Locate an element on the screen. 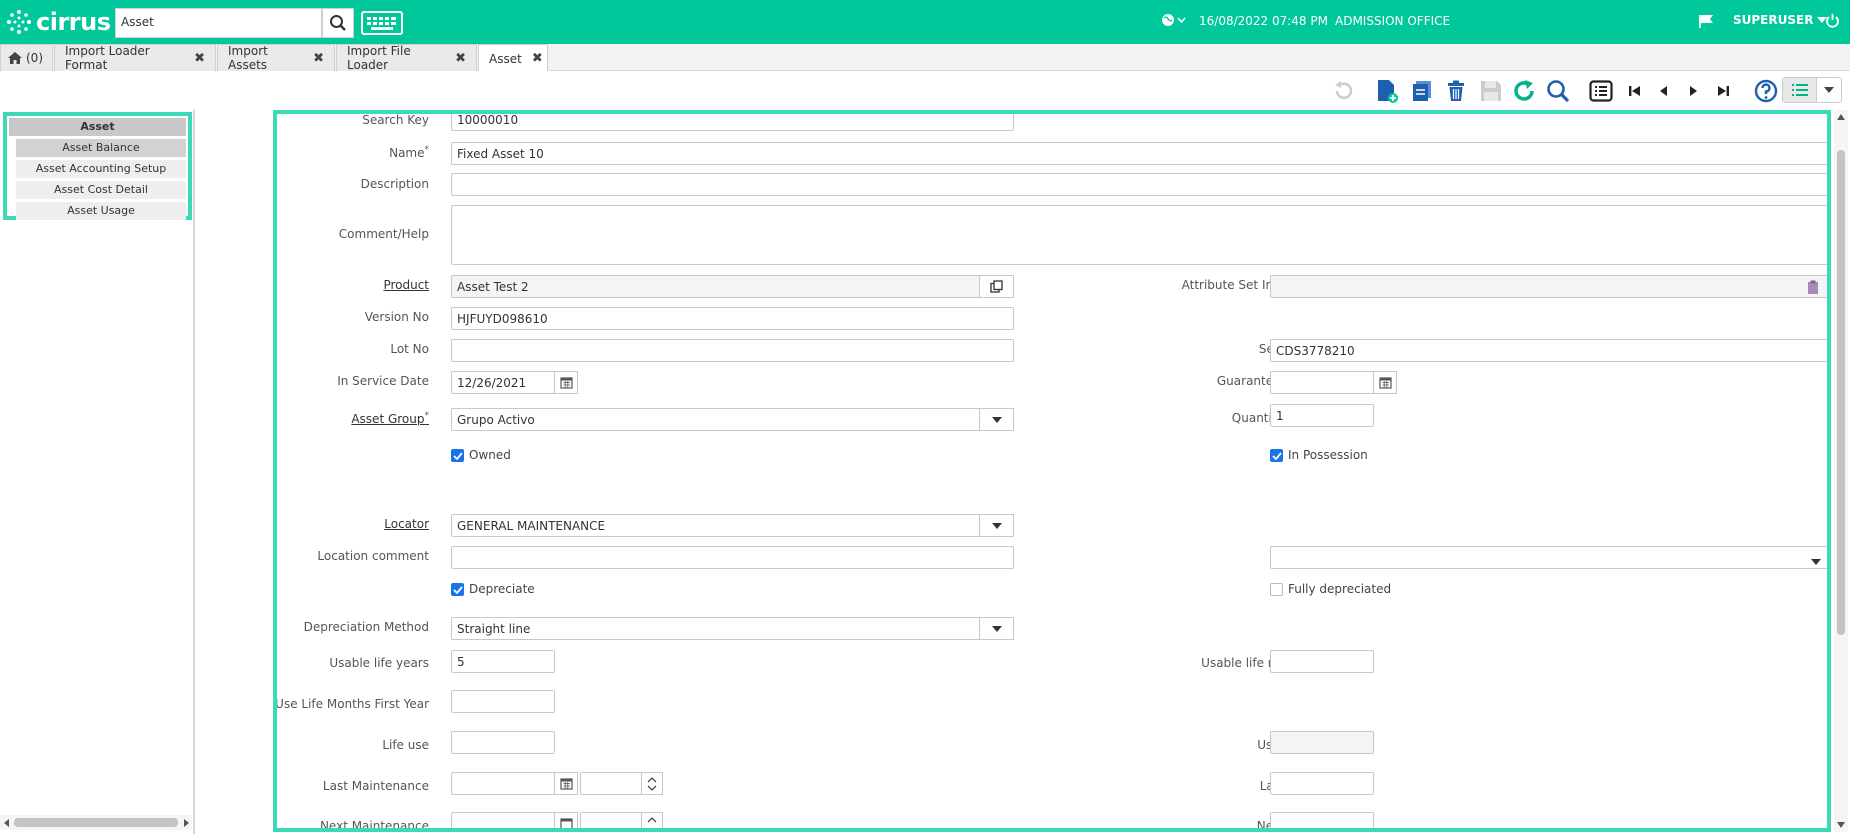 The width and height of the screenshot is (1850, 834). version-no-field: HJFUYD098610 is located at coordinates (732, 318).